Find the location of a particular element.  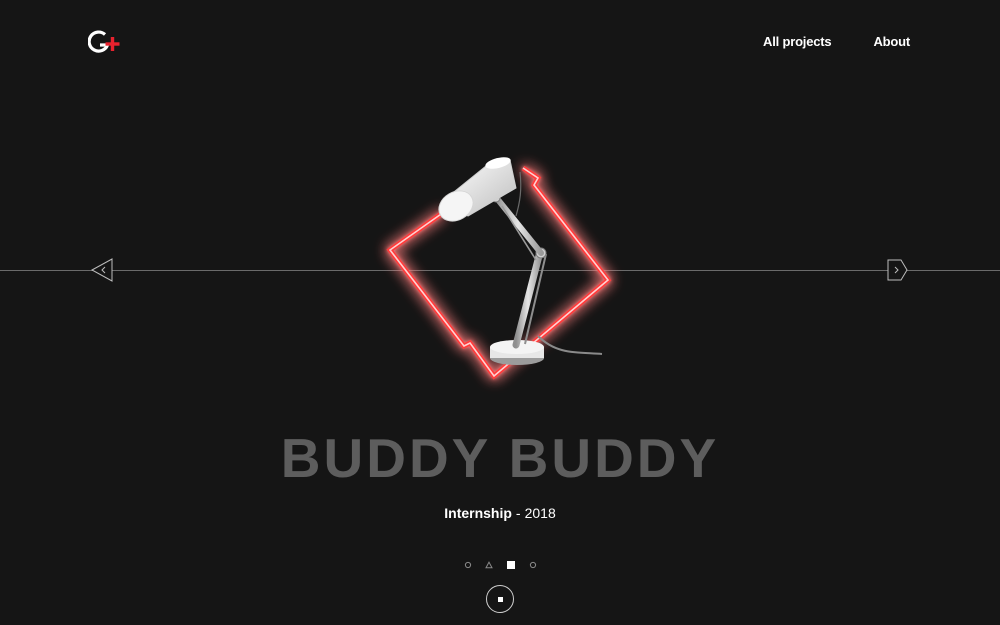

square-icon is located at coordinates (500, 599).